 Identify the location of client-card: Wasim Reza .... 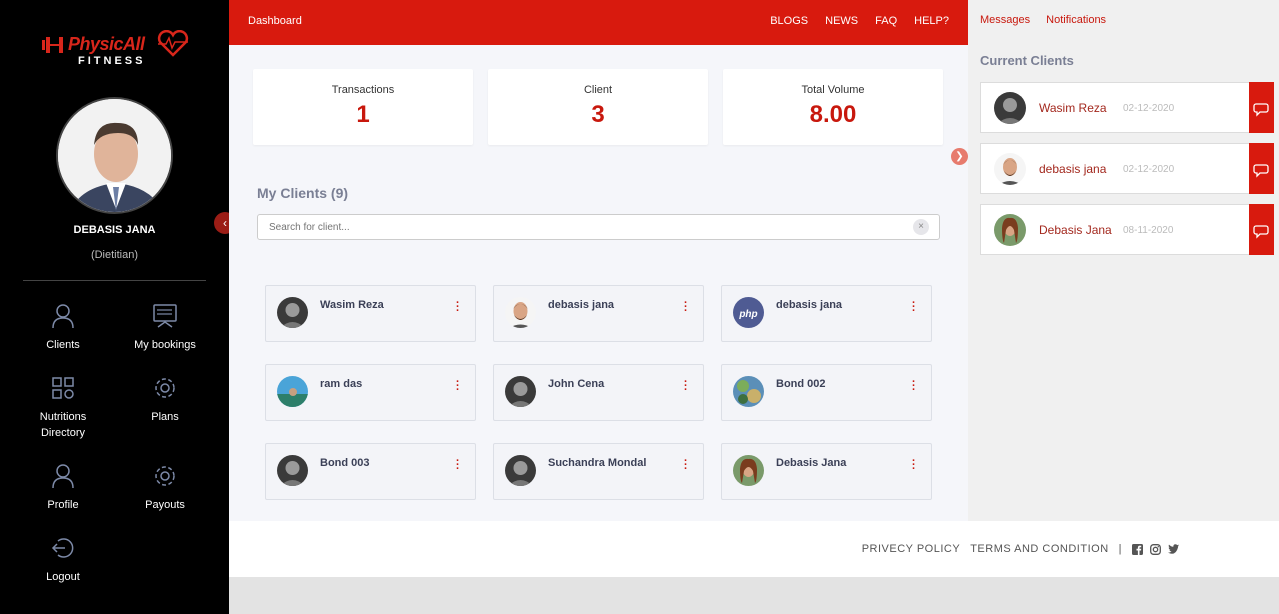
(370, 313).